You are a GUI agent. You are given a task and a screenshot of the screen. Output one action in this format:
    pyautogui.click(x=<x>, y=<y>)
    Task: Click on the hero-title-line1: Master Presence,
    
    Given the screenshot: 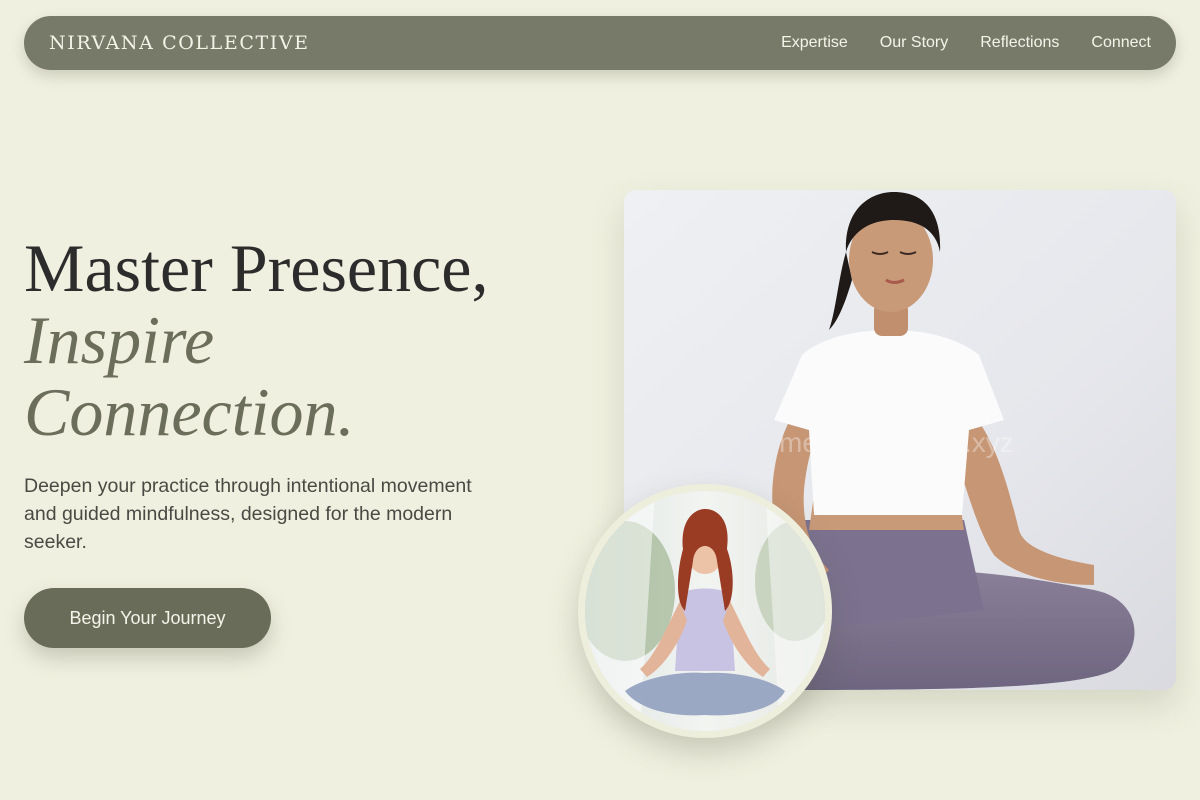 What is the action you would take?
    pyautogui.click(x=256, y=268)
    